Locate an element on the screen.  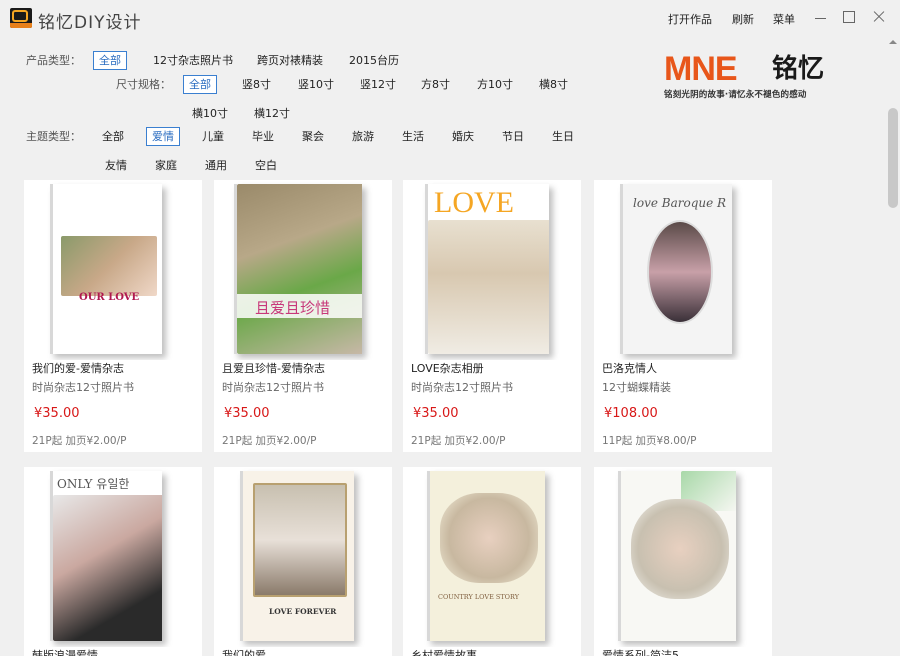
product-info: 11P起 加页¥8.00/P is located at coordinates (649, 441).